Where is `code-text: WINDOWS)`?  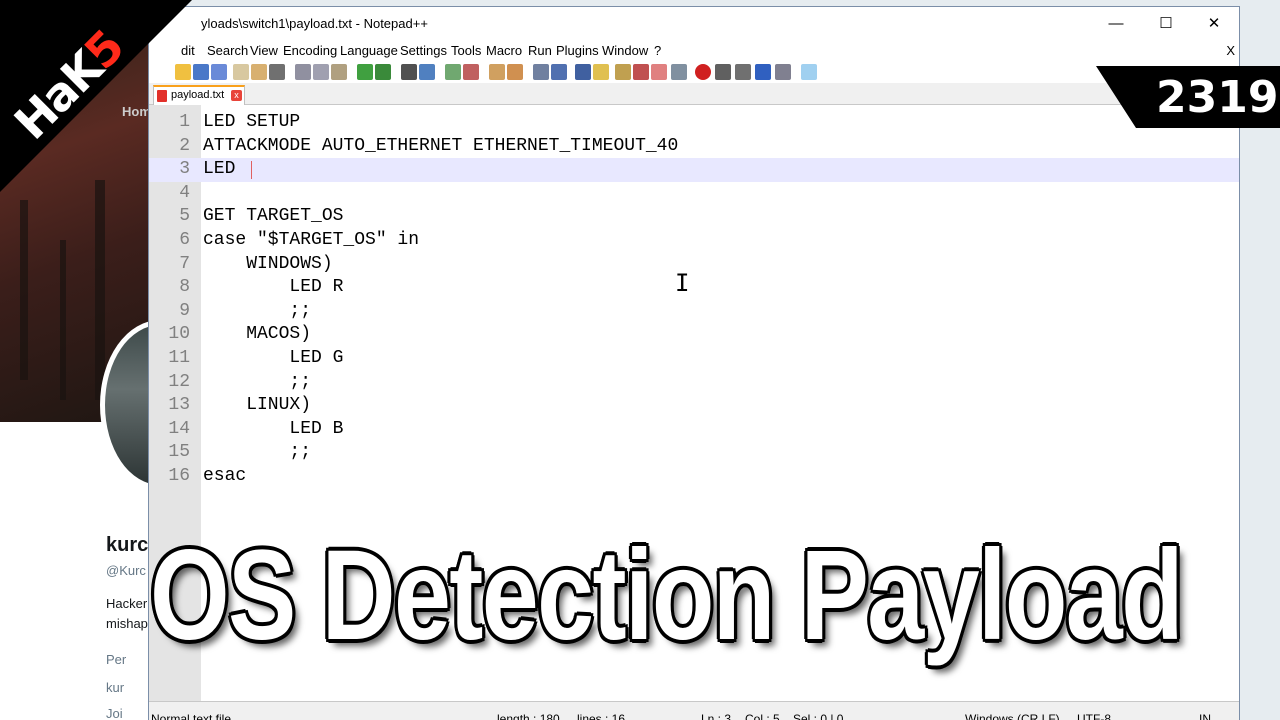
code-text: WINDOWS) is located at coordinates (267, 265).